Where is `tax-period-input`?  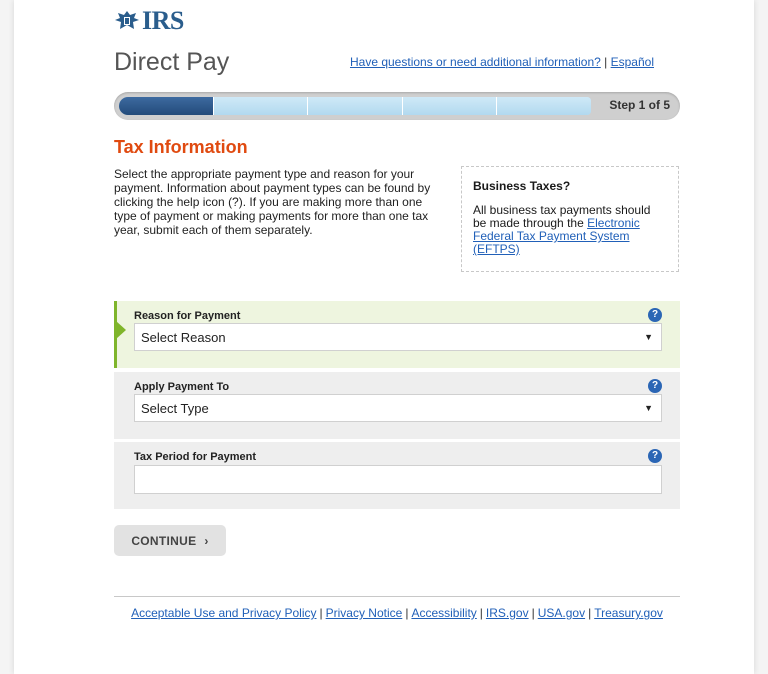
tax-period-input is located at coordinates (398, 479).